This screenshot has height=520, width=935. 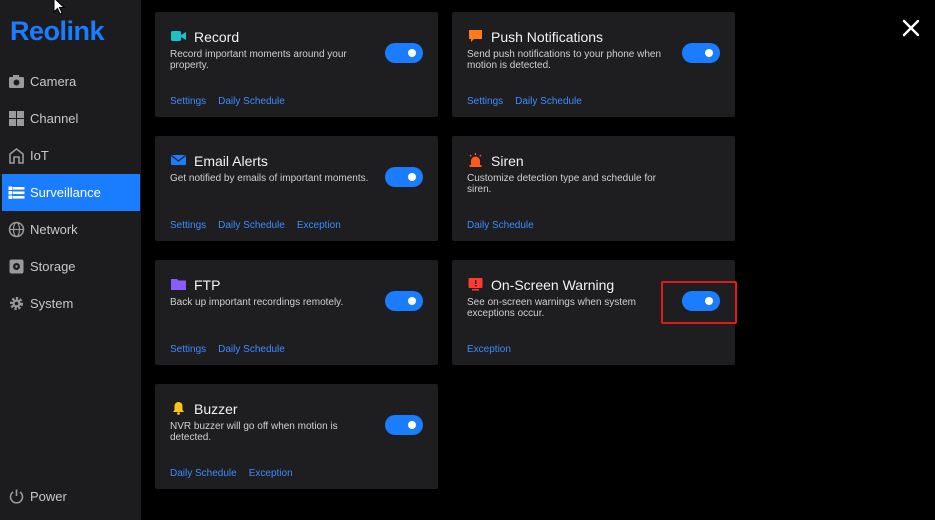 What do you see at coordinates (48, 496) in the screenshot?
I see `power-label: Power` at bounding box center [48, 496].